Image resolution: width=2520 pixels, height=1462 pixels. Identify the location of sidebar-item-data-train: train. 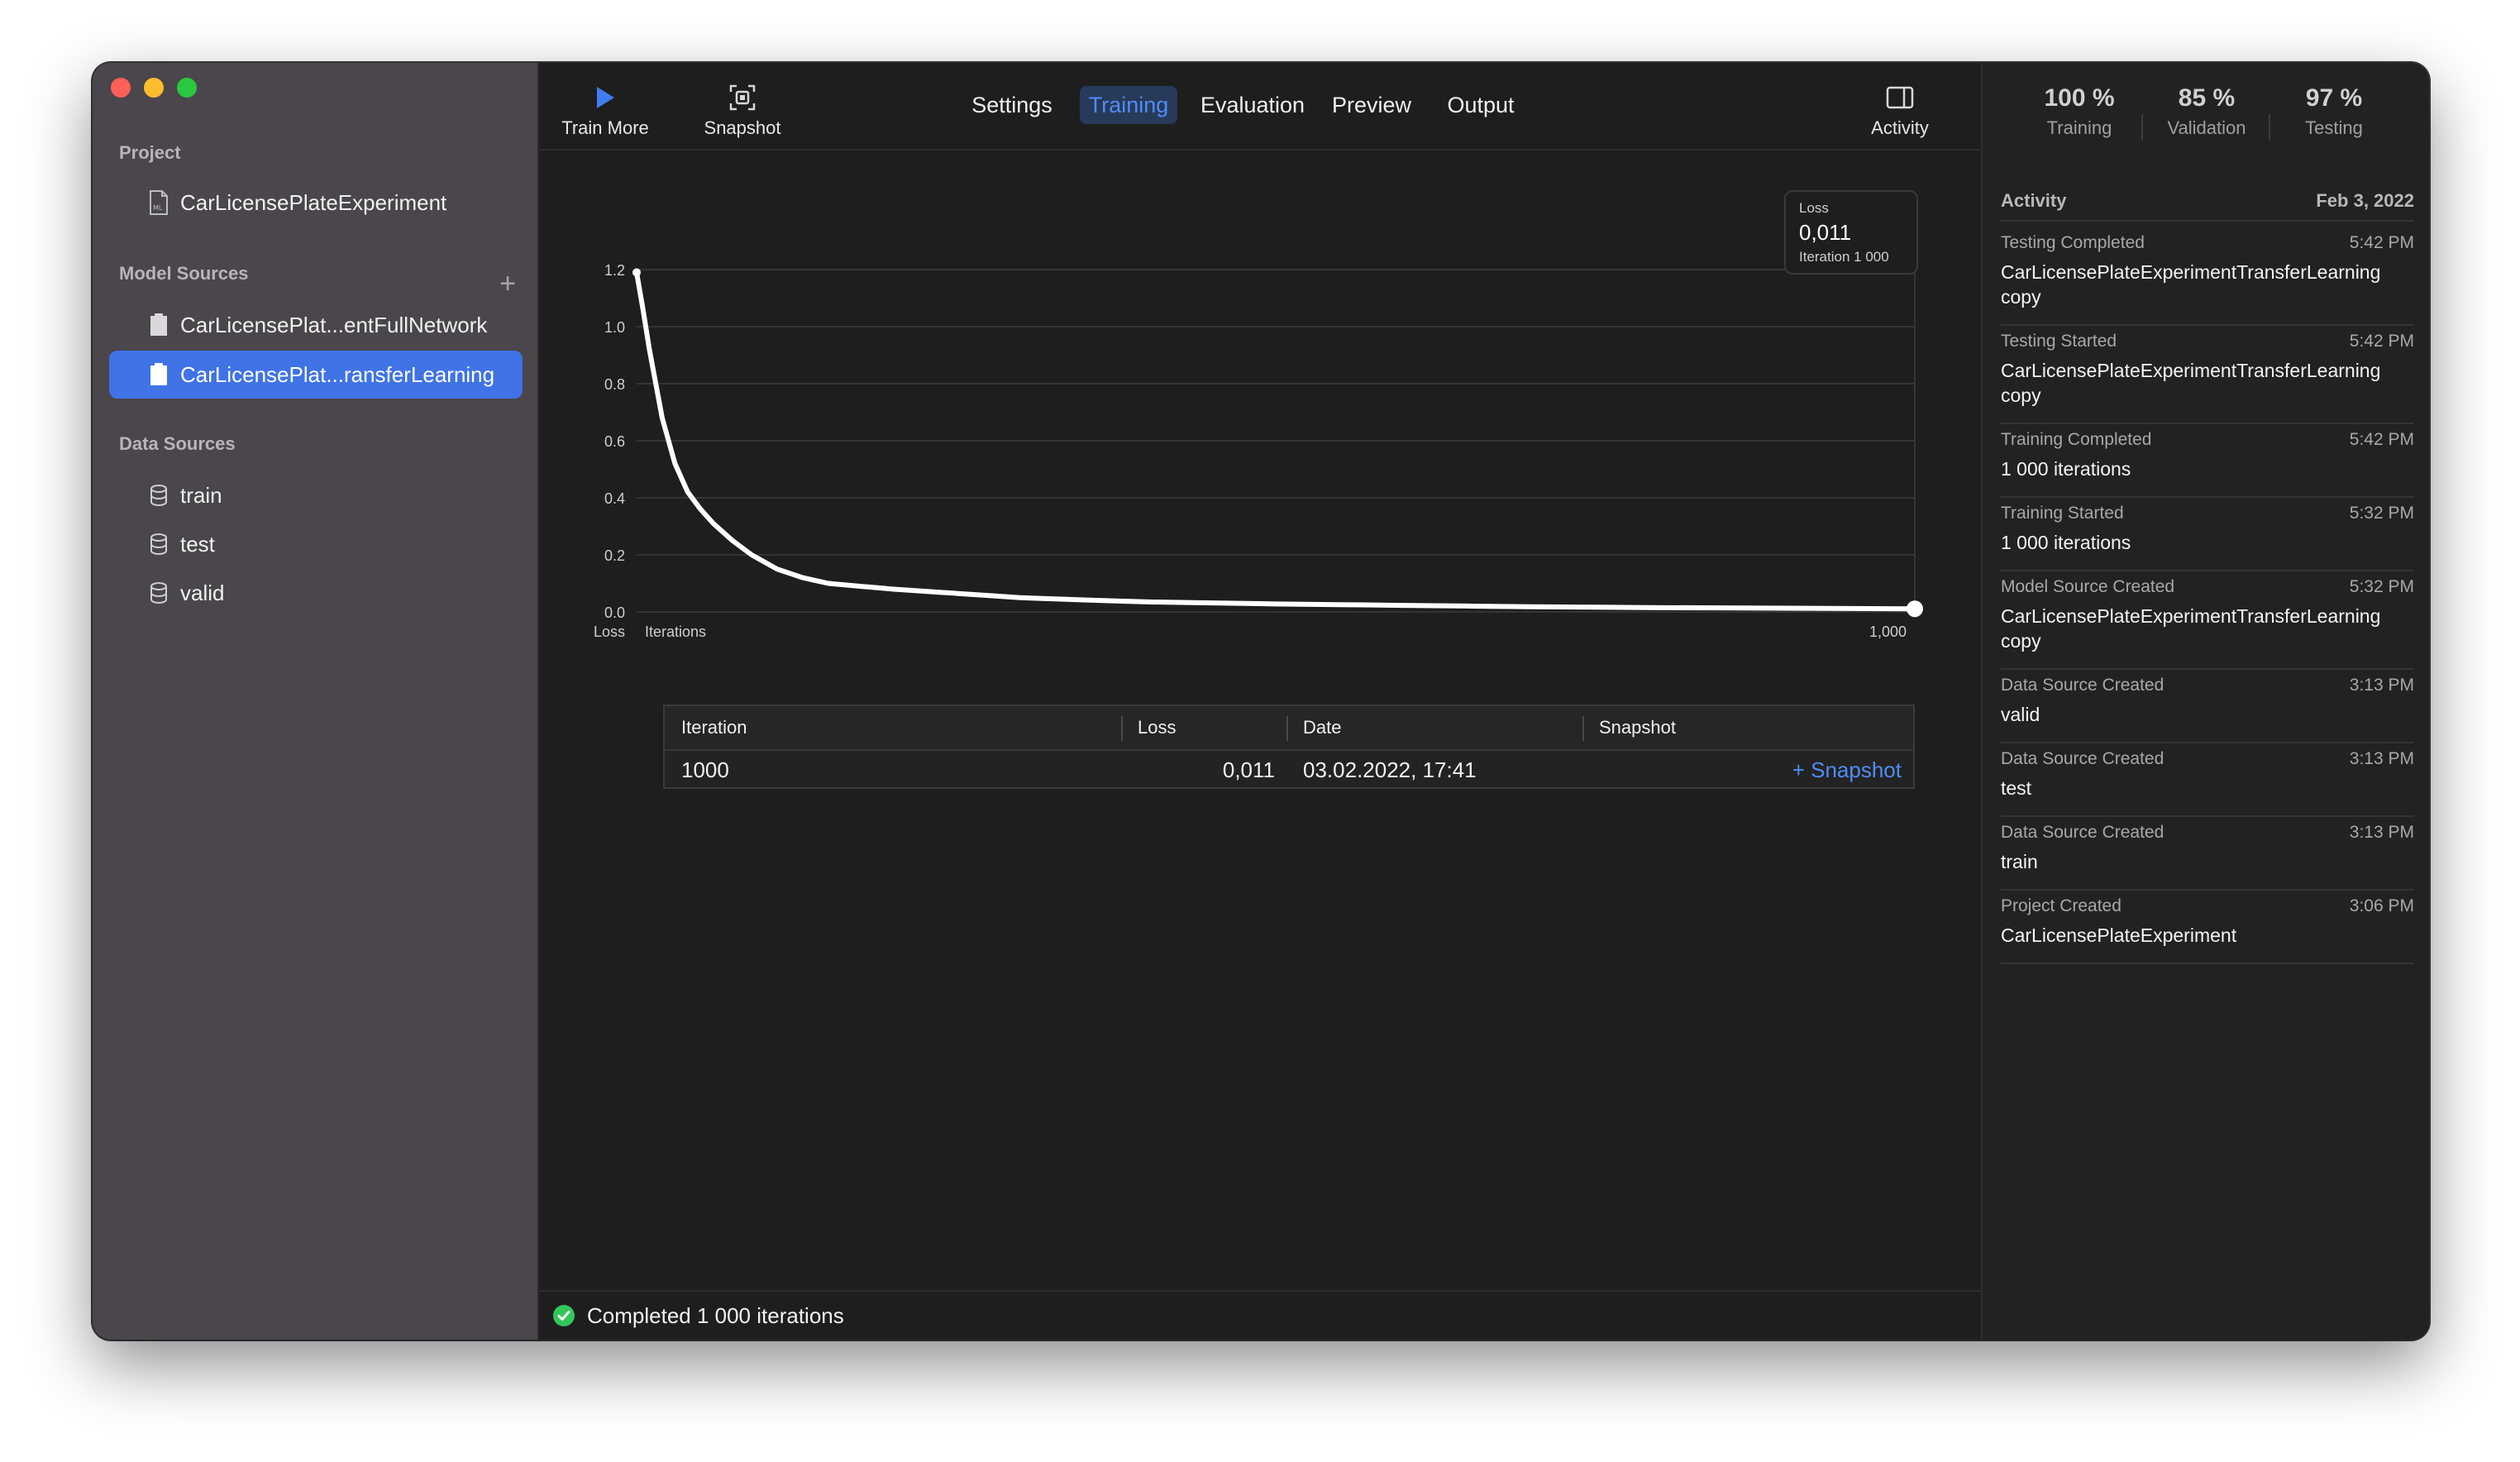
(316, 495).